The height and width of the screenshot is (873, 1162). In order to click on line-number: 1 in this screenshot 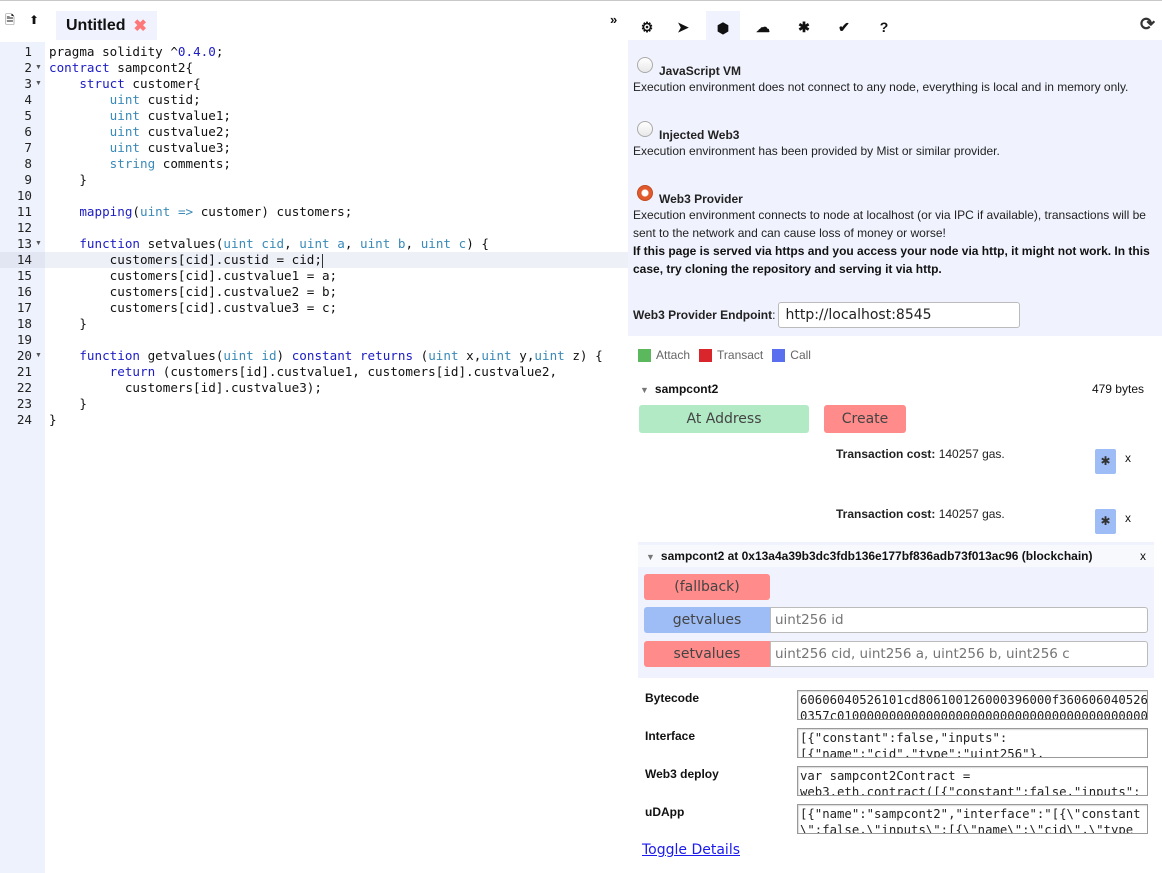, I will do `click(28, 51)`.